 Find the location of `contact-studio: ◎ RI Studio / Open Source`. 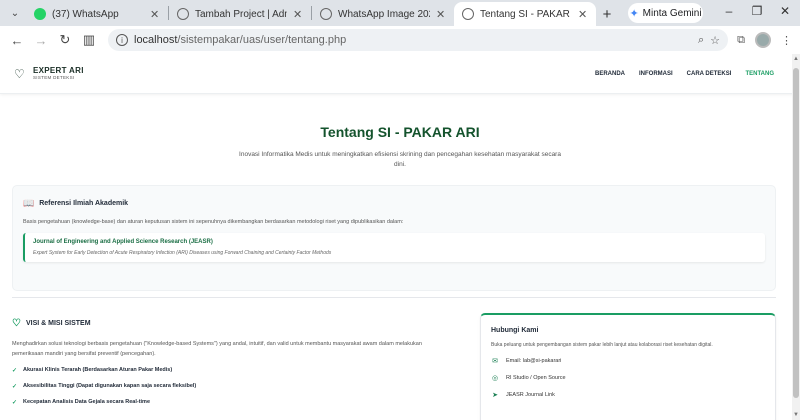

contact-studio: ◎ RI Studio / Open Source is located at coordinates (628, 378).